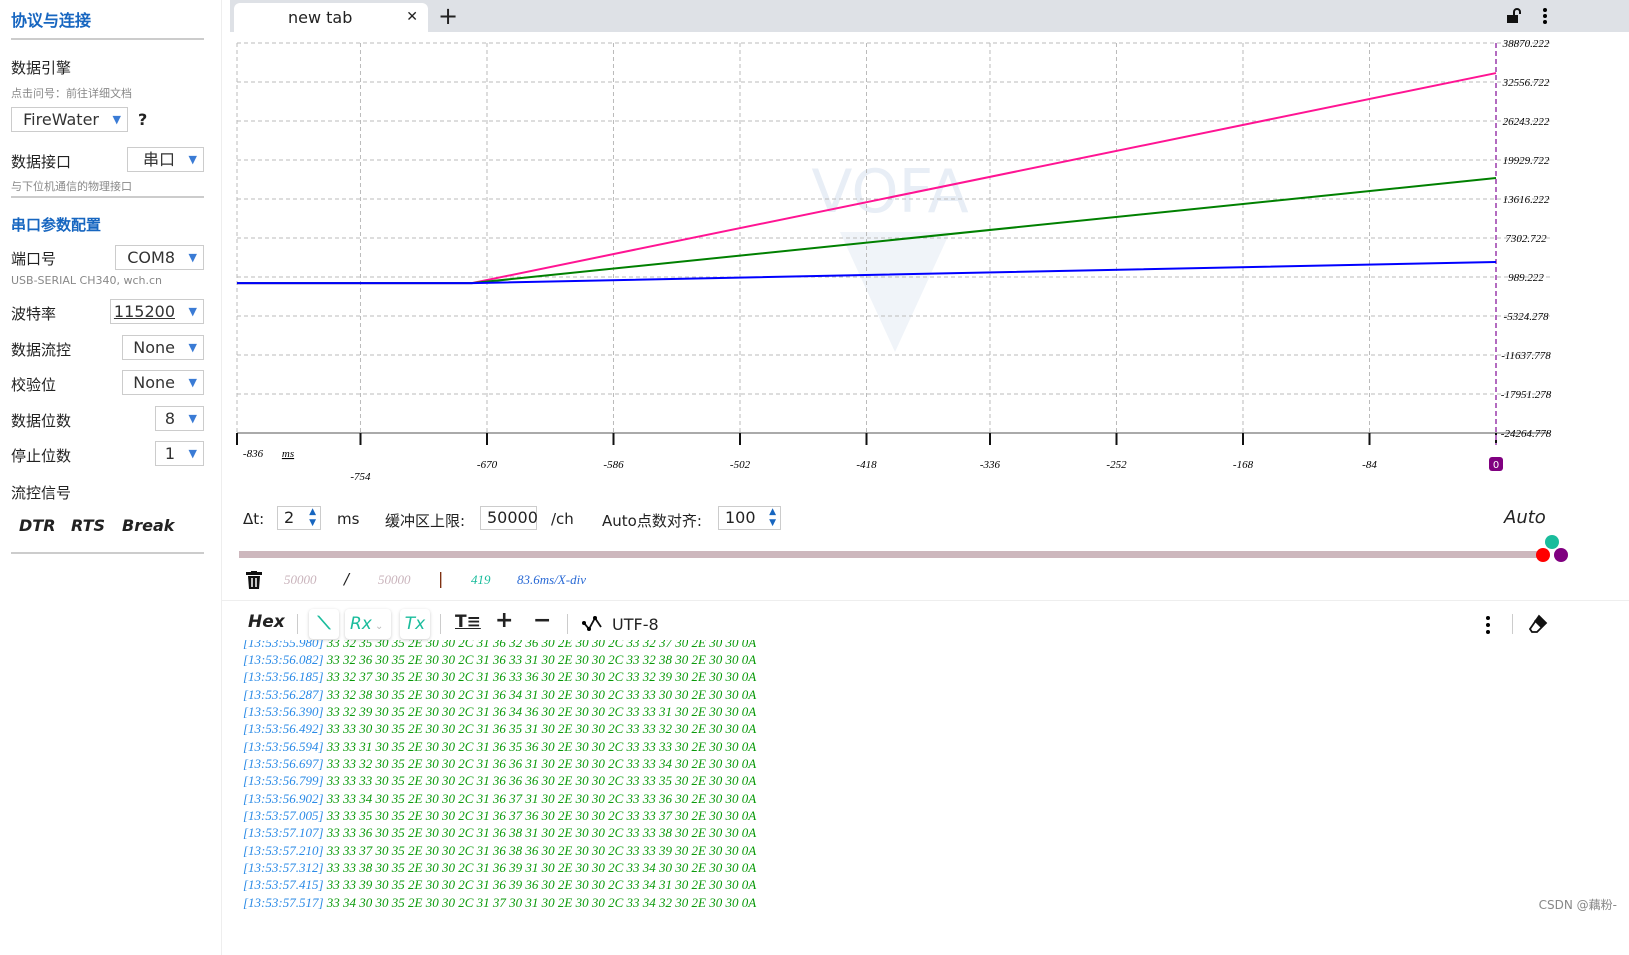  What do you see at coordinates (448, 16) in the screenshot?
I see `add-tab-button: +` at bounding box center [448, 16].